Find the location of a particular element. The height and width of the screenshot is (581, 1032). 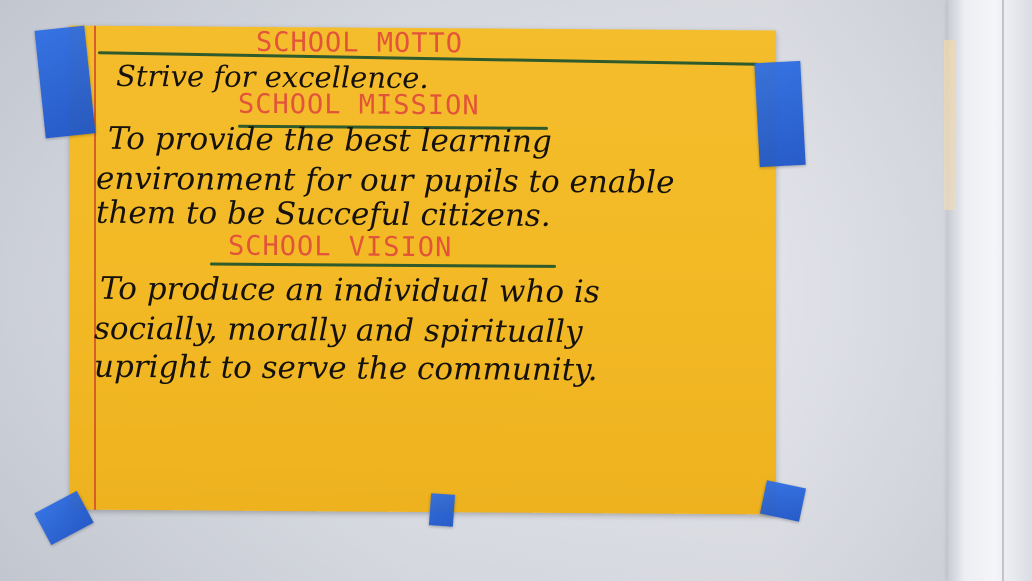

vision-heading: SCHOOL VISION is located at coordinates (340, 247).